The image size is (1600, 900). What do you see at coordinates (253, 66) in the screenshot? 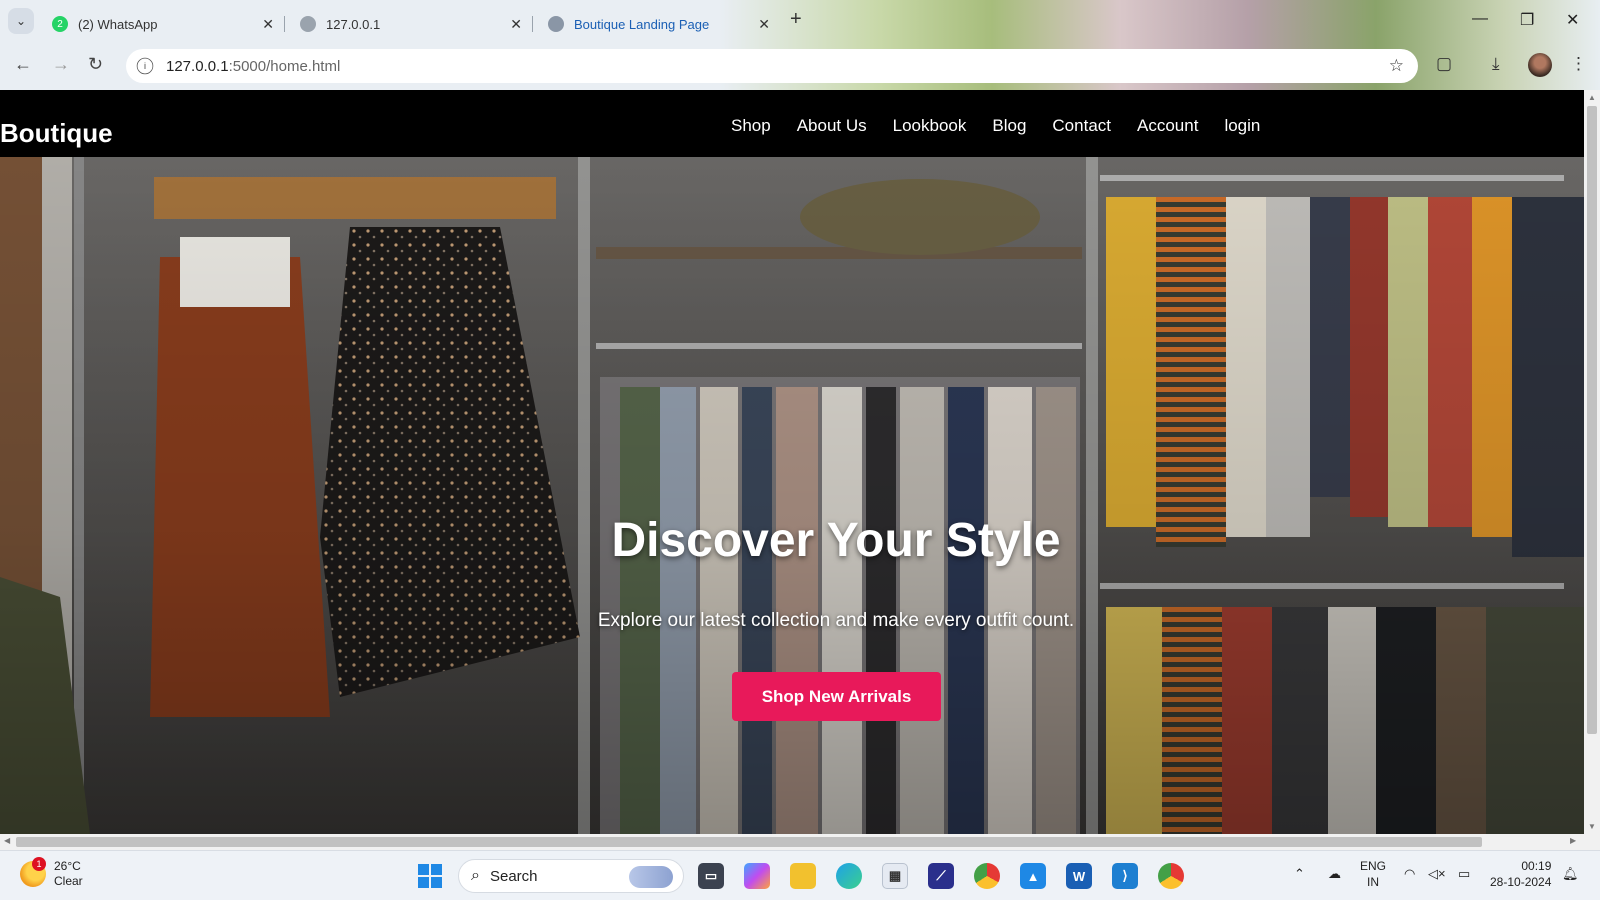
I see `url-text: 127.0.0.1:5000/home.html` at bounding box center [253, 66].